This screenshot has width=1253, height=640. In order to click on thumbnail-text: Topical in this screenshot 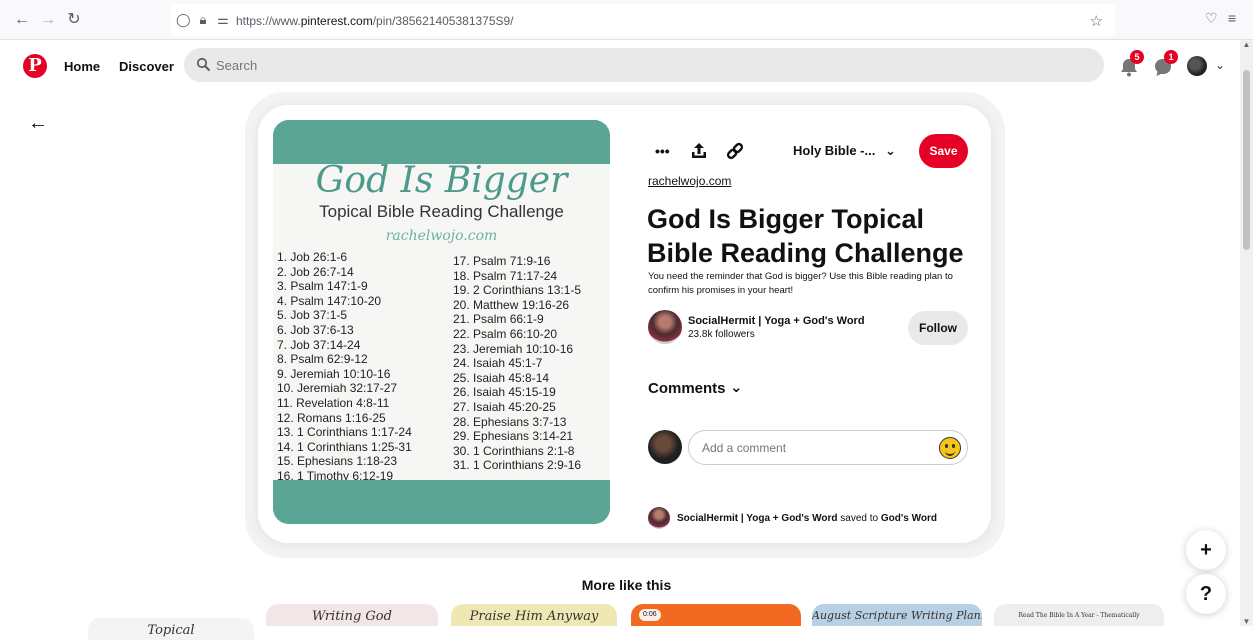, I will do `click(171, 630)`.